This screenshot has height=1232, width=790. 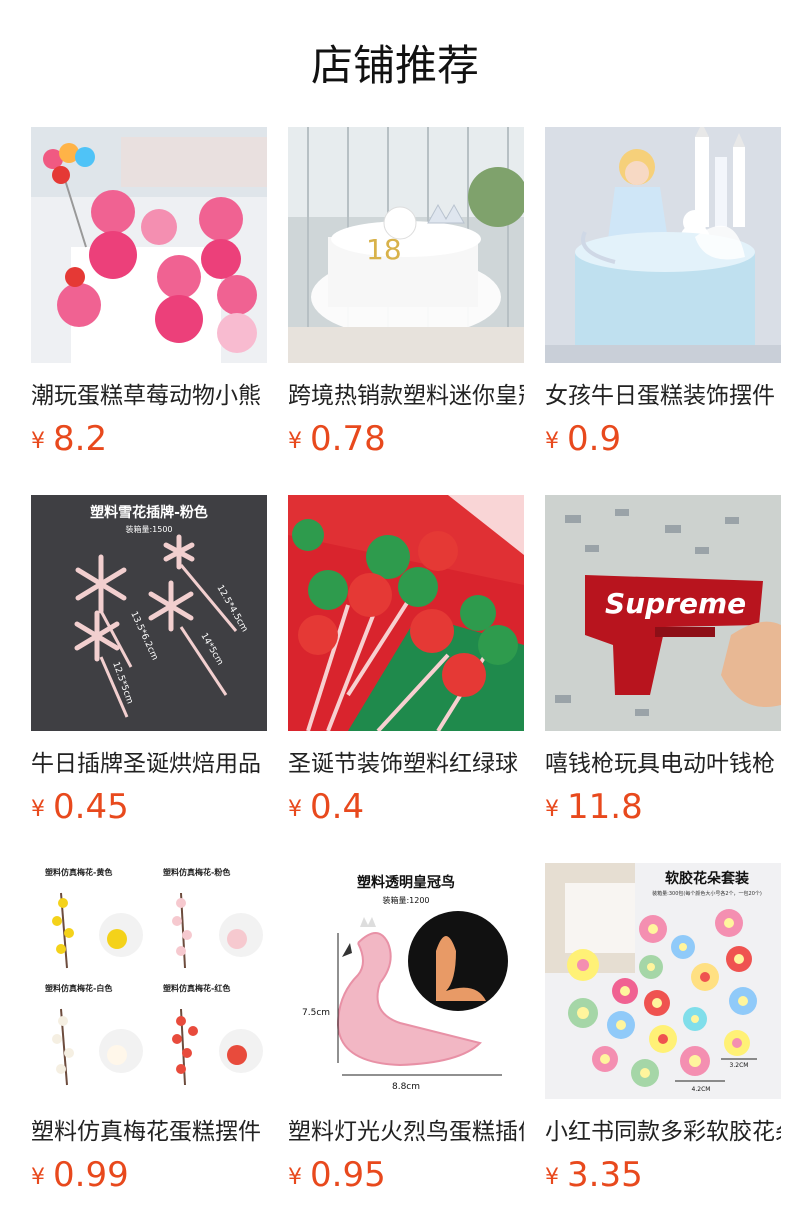 I want to click on image-caption-title: 塑料透明皇冠鸟, so click(x=406, y=882).